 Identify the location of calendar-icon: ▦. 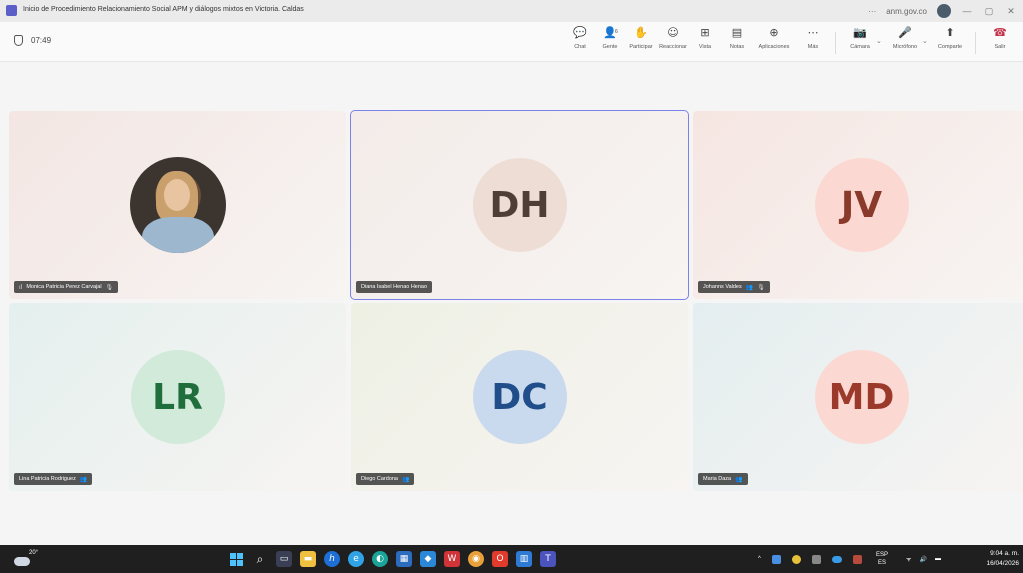
(404, 559).